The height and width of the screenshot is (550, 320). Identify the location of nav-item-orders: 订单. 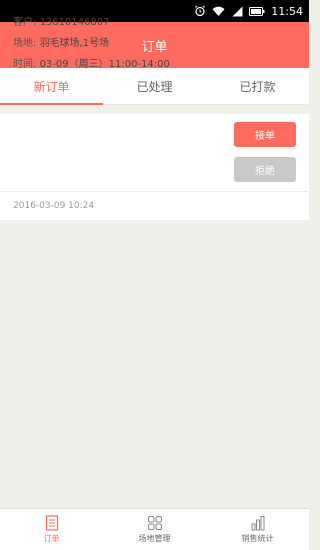
(51, 529).